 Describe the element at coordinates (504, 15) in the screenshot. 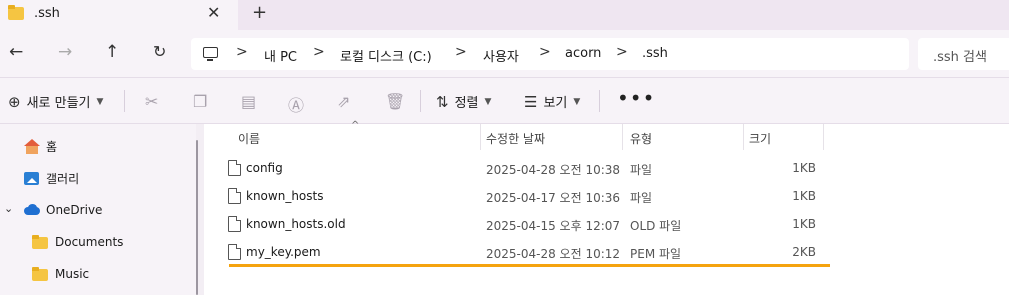

I see `tab-strip: .ssh ✕ +` at that location.